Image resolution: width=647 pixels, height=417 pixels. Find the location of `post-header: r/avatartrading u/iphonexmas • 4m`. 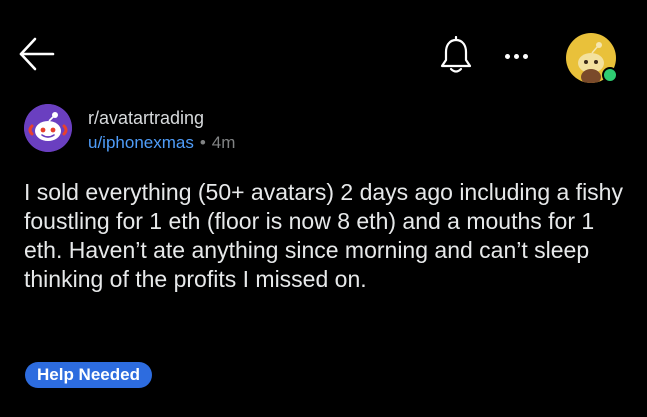

post-header: r/avatartrading u/iphonexmas • 4m is located at coordinates (324, 130).